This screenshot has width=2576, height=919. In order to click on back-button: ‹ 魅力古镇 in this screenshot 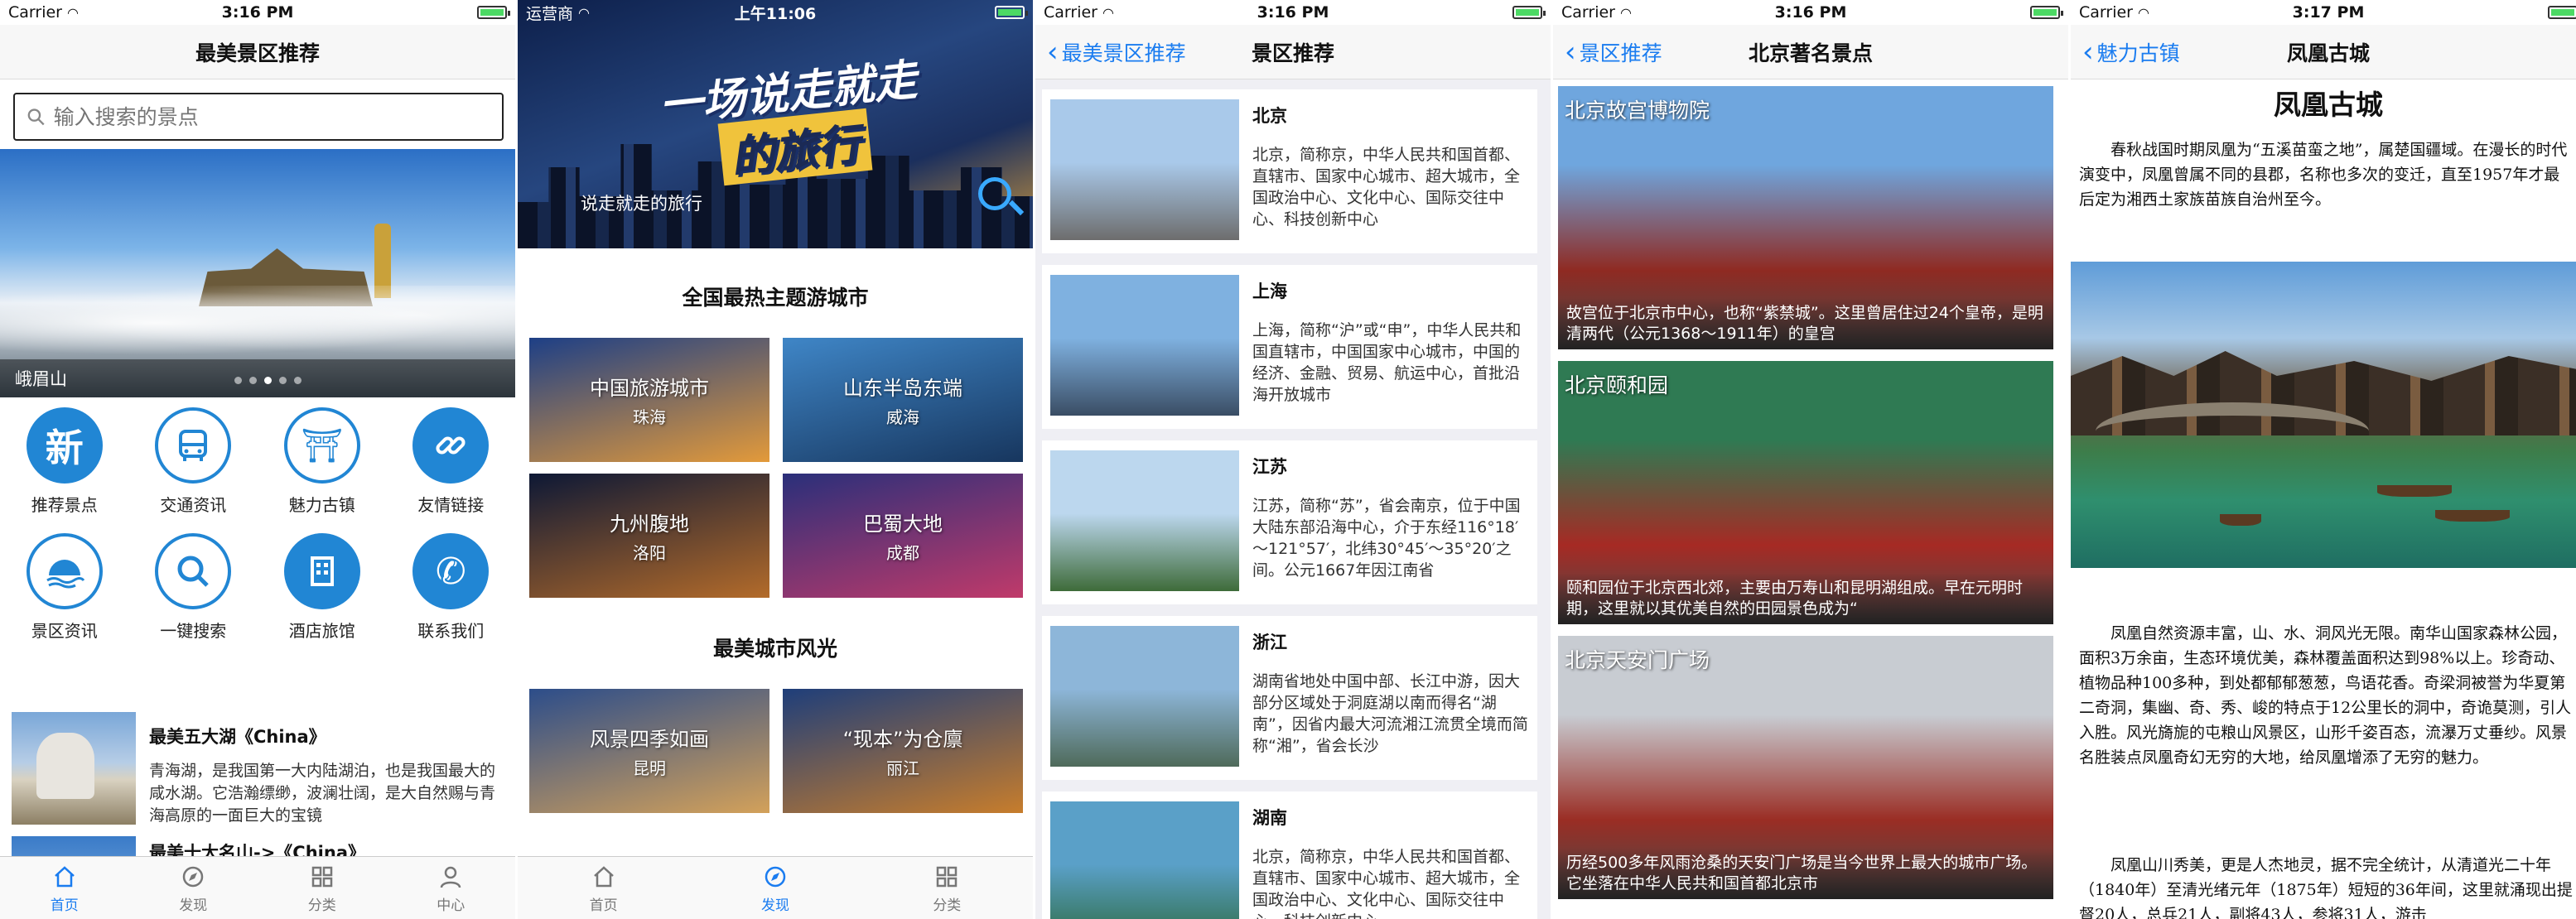, I will do `click(2131, 52)`.